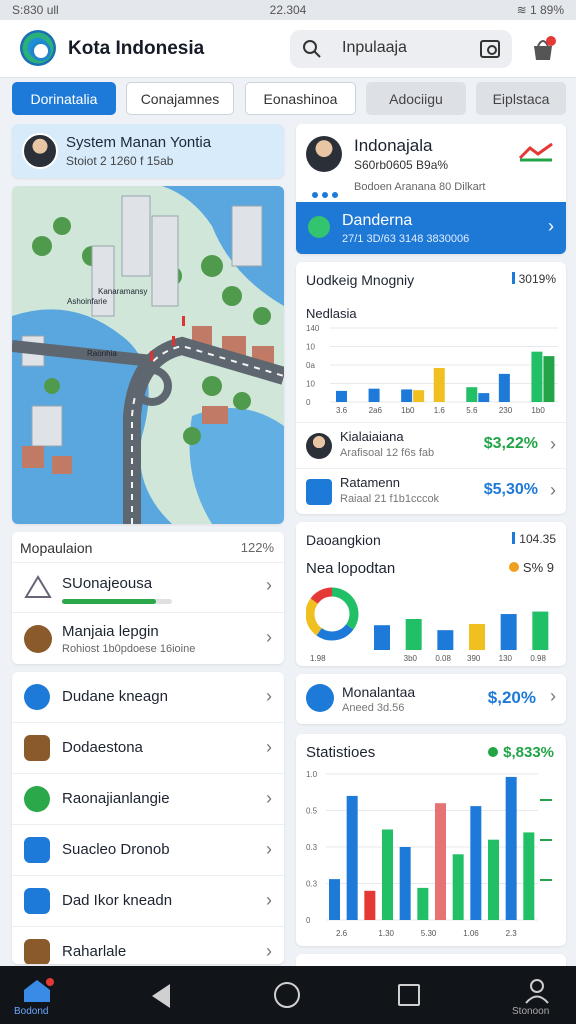 The width and height of the screenshot is (576, 1024). What do you see at coordinates (535, 152) in the screenshot?
I see `trend-icon` at bounding box center [535, 152].